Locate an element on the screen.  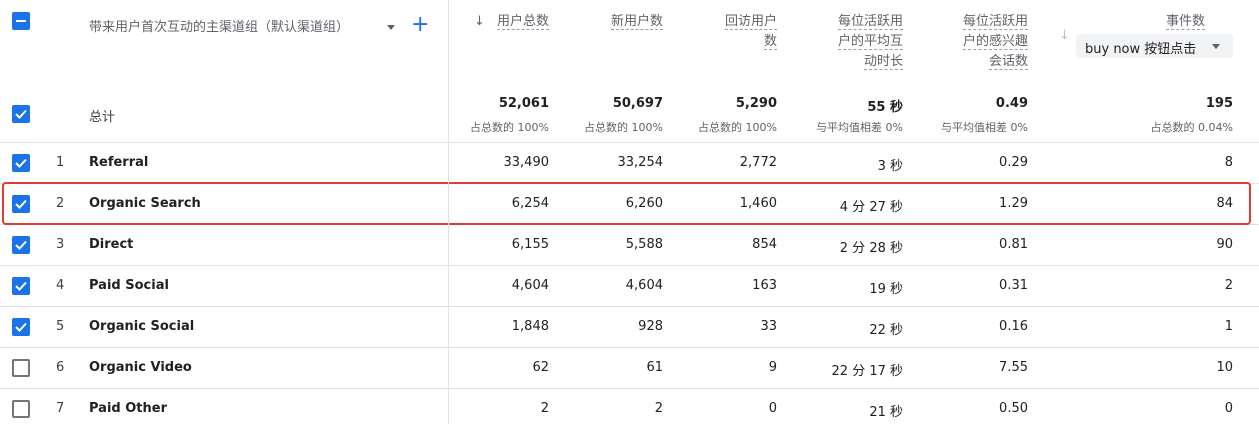
row-cell: 90 is located at coordinates (1224, 244).